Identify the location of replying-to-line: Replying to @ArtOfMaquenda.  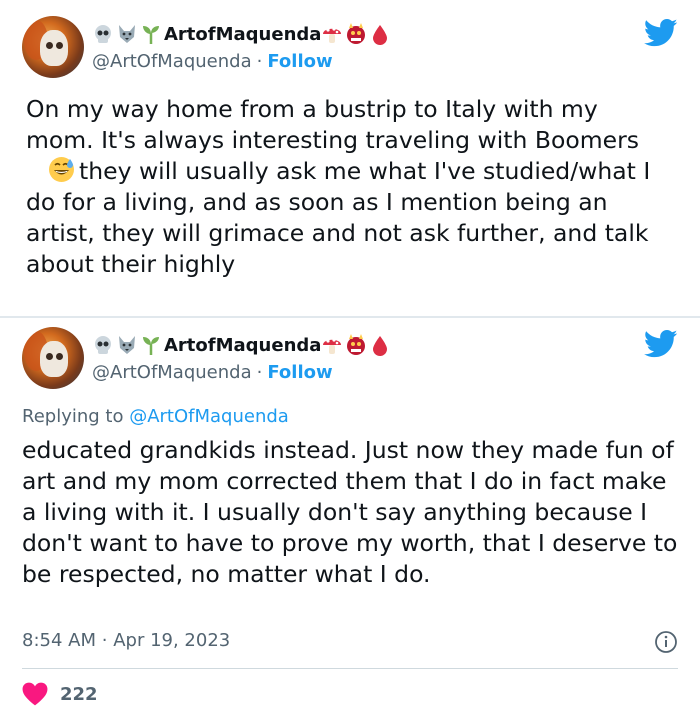
(155, 416).